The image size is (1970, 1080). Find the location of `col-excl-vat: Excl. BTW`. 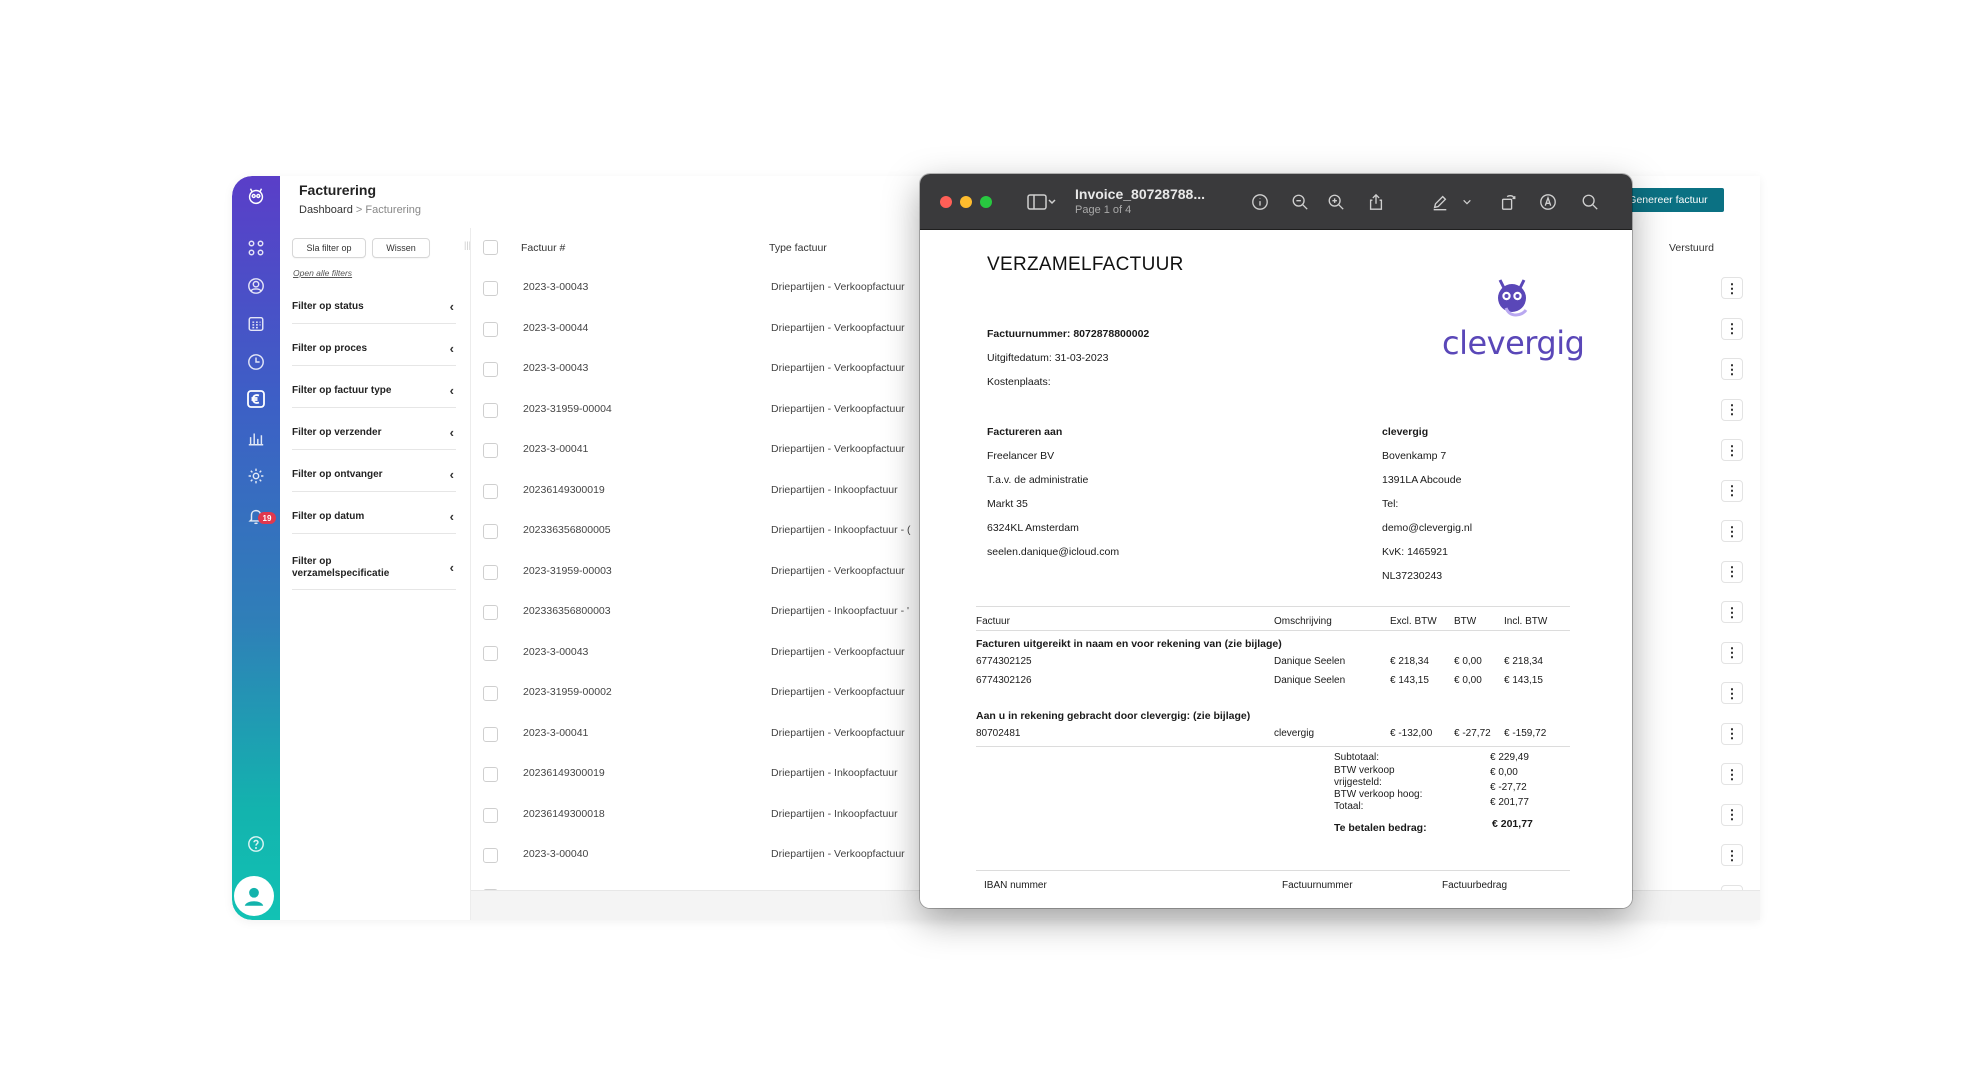

col-excl-vat: Excl. BTW is located at coordinates (1413, 621).